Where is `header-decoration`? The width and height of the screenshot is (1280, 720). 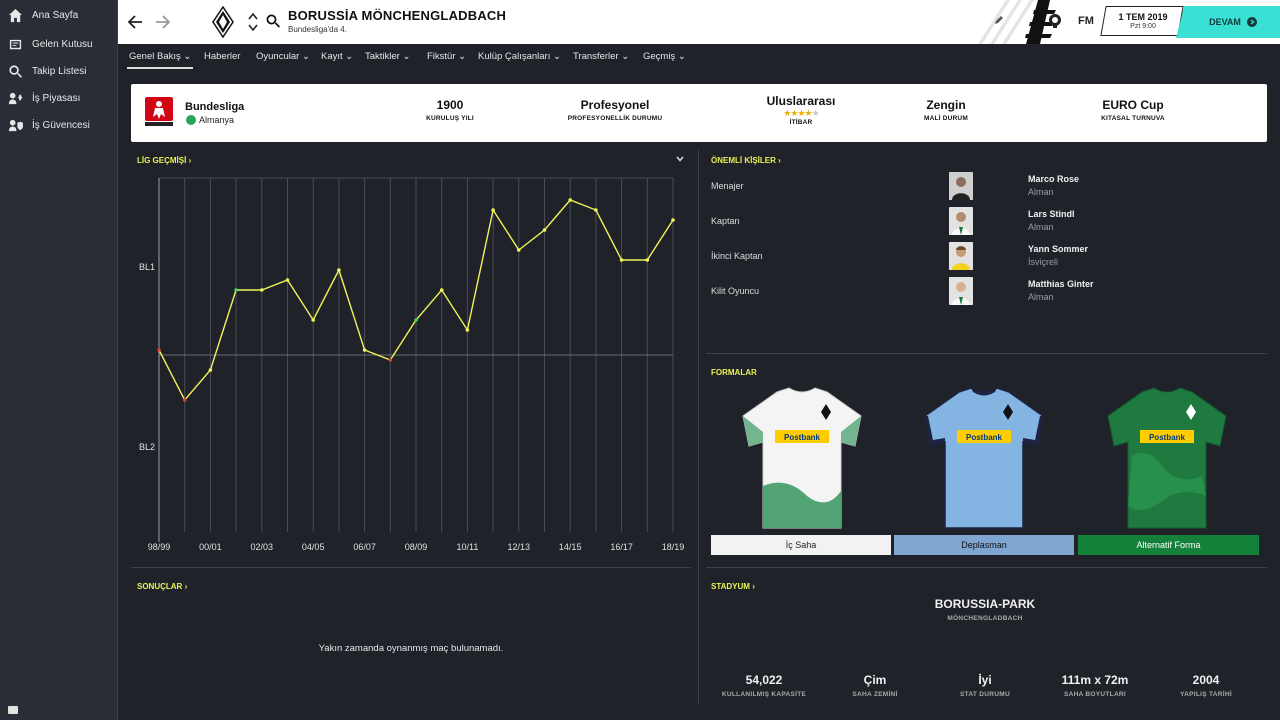
header-decoration is located at coordinates (1017, 22).